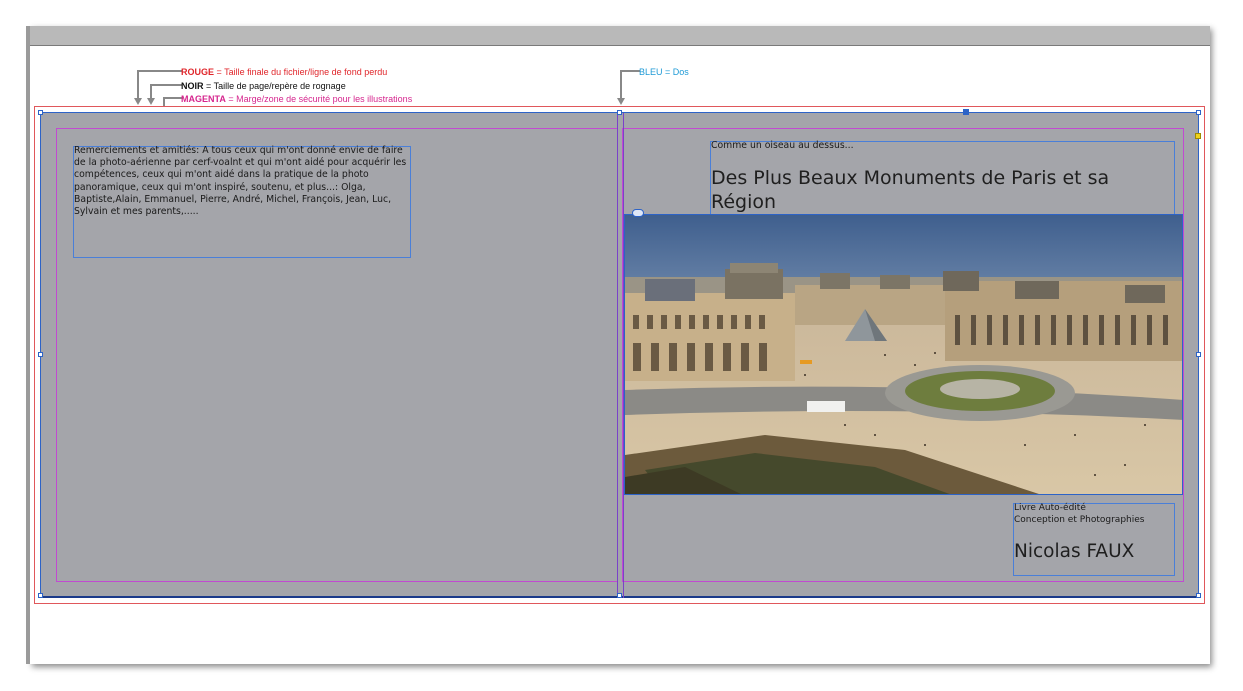 Image resolution: width=1243 pixels, height=691 pixels. I want to click on author-name: Nicolas FAUX, so click(1074, 551).